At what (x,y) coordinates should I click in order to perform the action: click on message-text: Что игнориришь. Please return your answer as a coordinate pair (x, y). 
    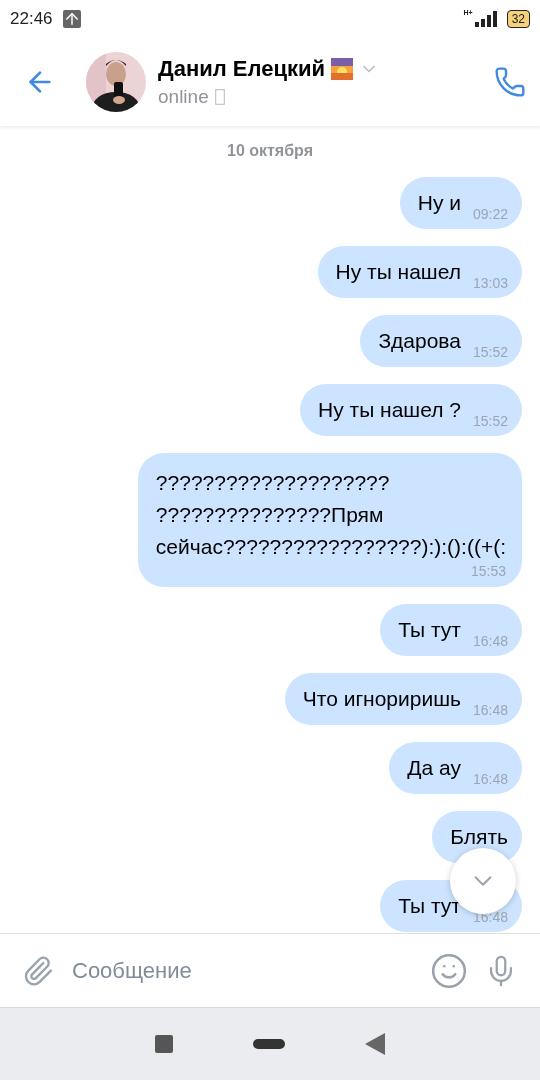
    Looking at the image, I should click on (381, 699).